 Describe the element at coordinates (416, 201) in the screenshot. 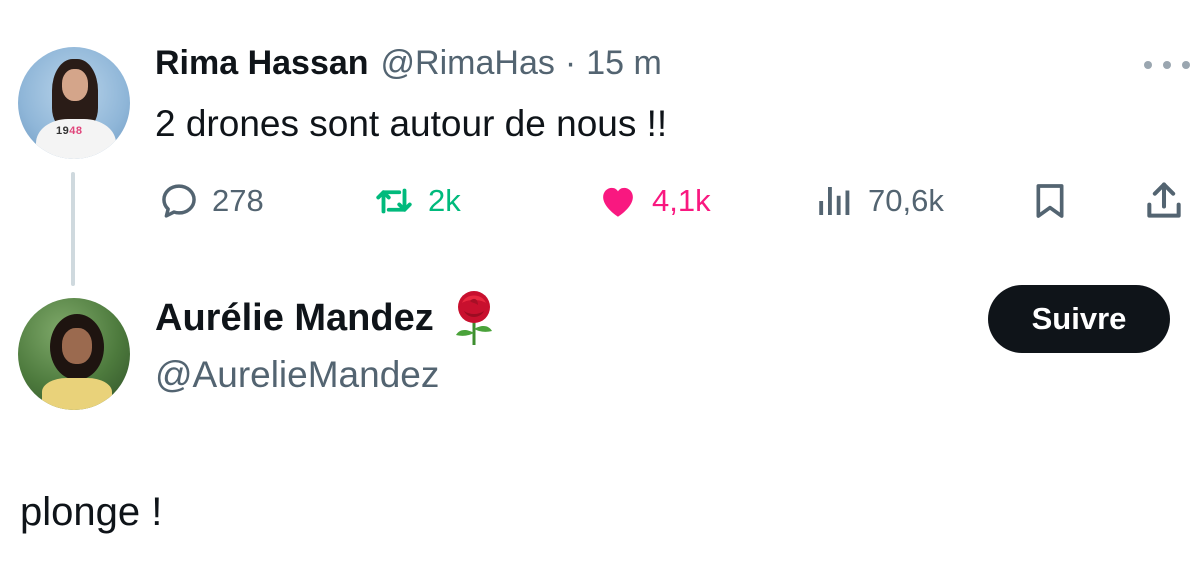

I see `retweet-button: 2k` at that location.